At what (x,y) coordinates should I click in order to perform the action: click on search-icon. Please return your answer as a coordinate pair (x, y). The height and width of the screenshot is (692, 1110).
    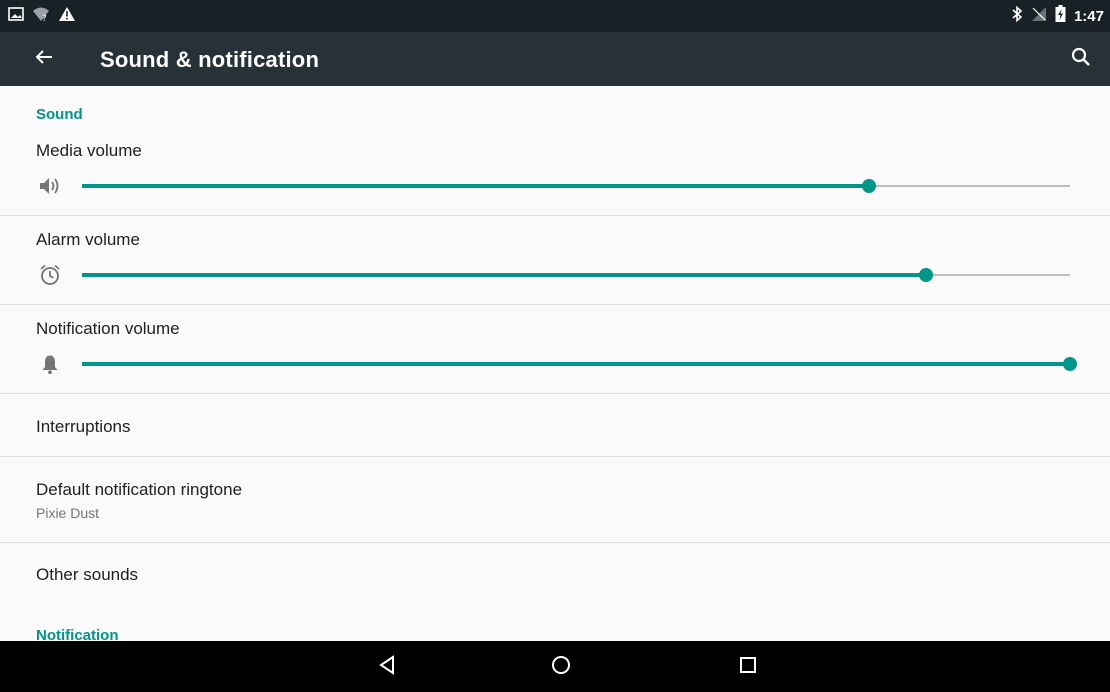
    Looking at the image, I should click on (1081, 59).